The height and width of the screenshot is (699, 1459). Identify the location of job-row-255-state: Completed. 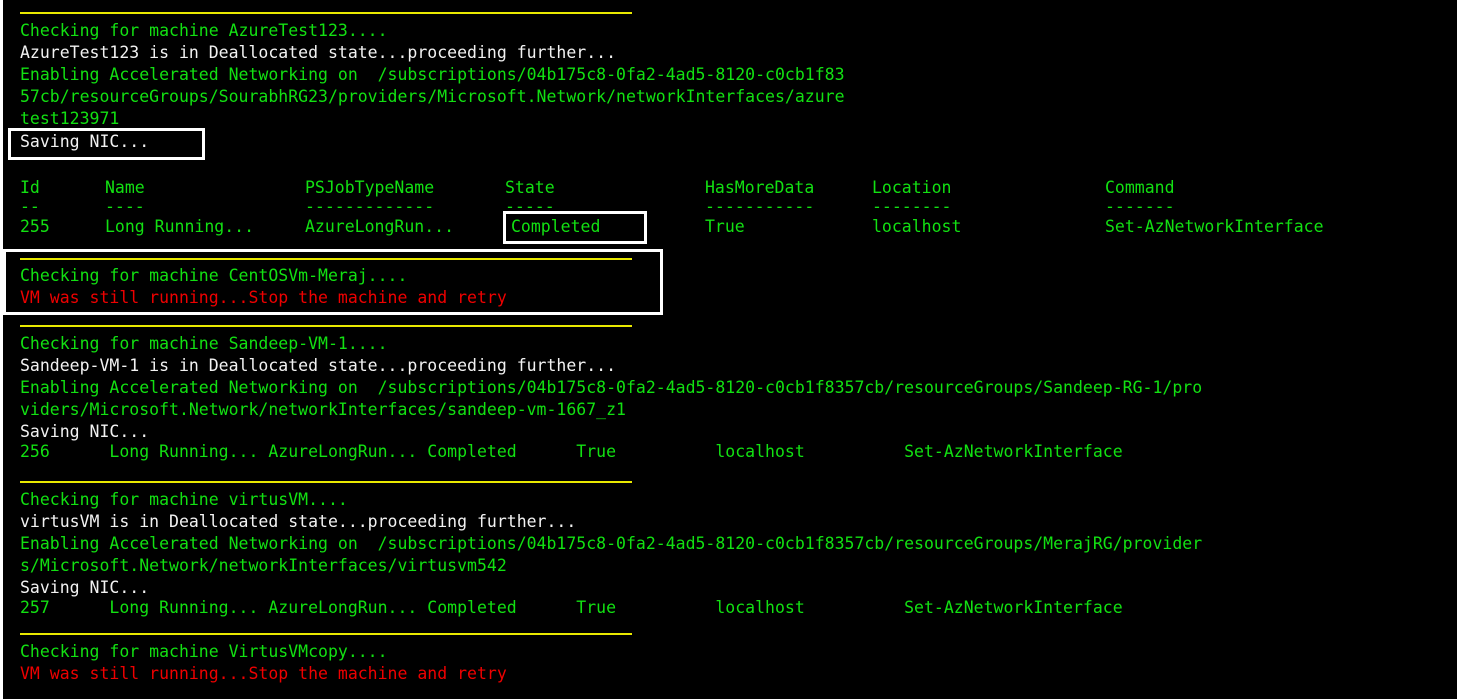
(556, 226).